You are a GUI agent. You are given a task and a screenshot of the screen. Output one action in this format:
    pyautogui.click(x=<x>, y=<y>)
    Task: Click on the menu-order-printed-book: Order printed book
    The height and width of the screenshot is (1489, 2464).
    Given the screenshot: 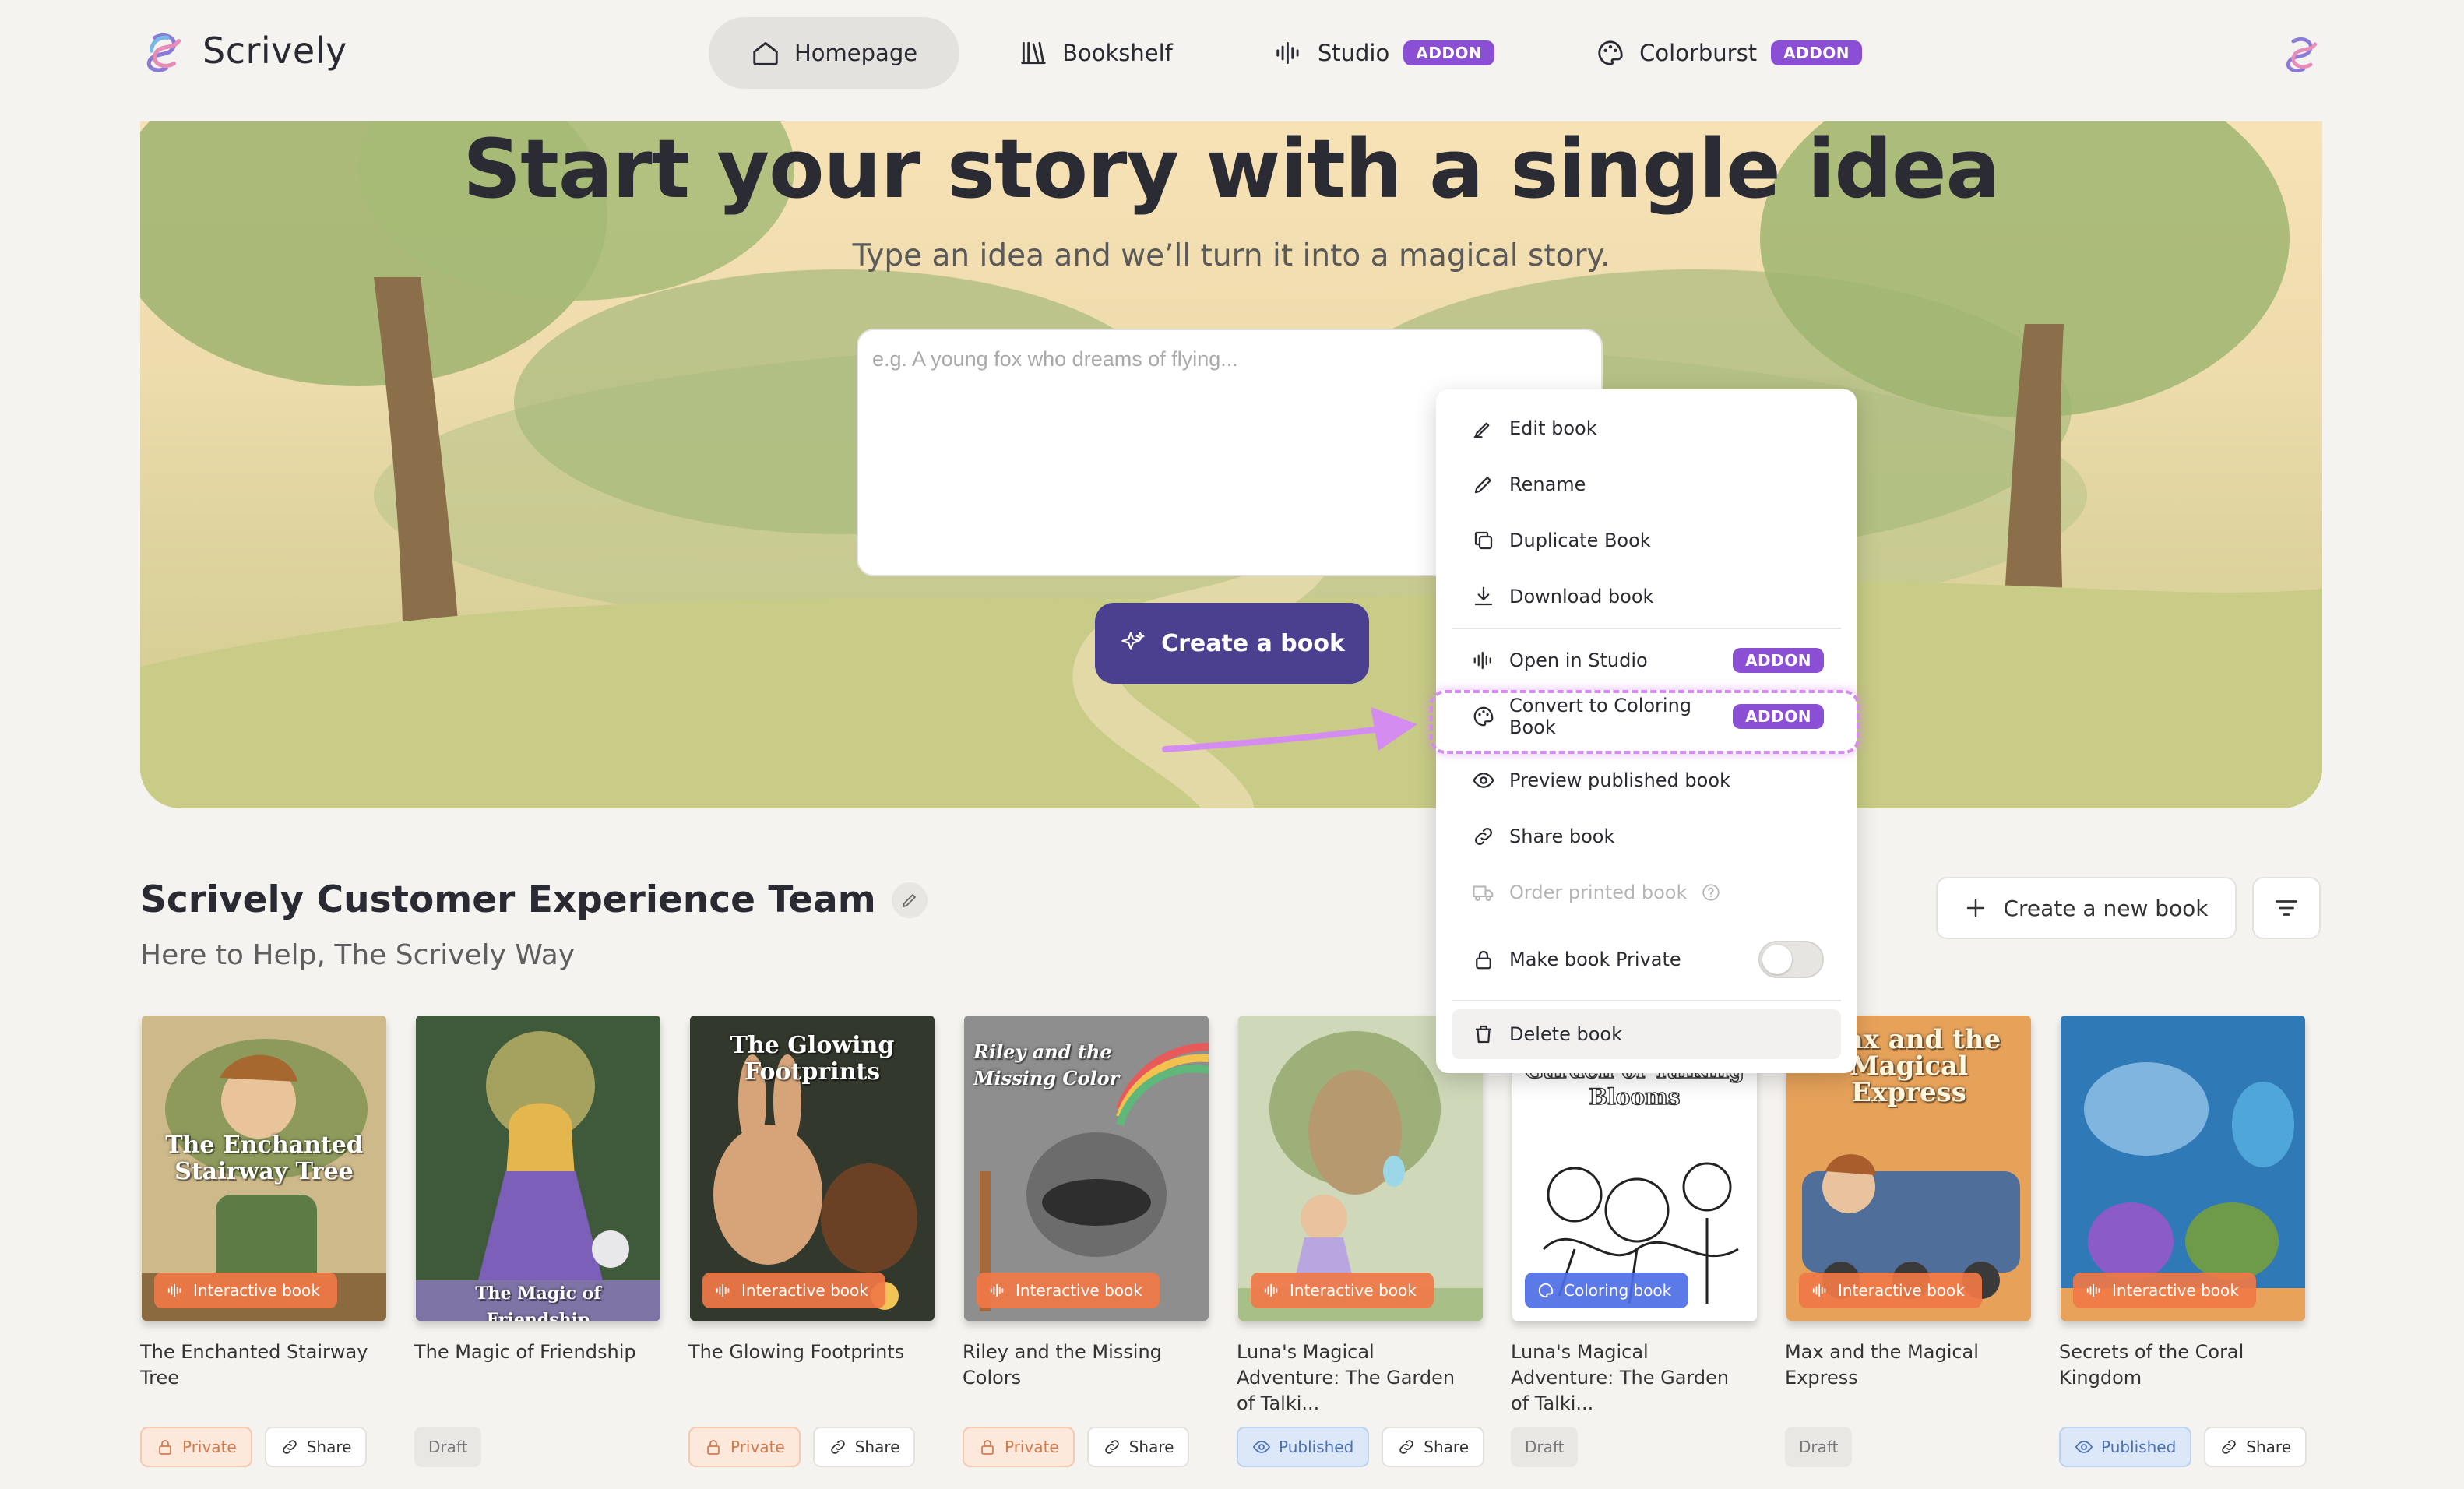 What is the action you would take?
    pyautogui.click(x=1646, y=893)
    